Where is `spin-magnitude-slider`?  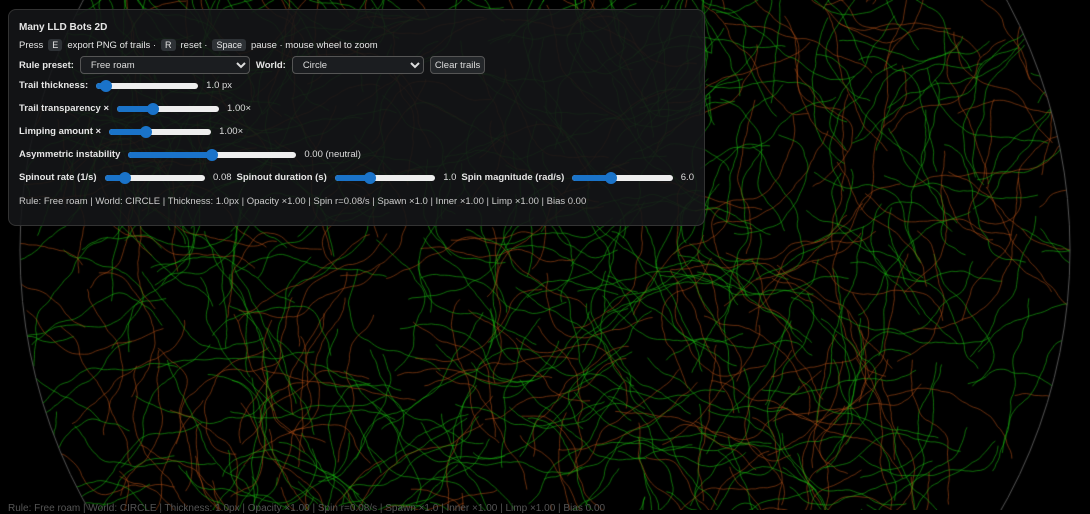
spin-magnitude-slider is located at coordinates (622, 177).